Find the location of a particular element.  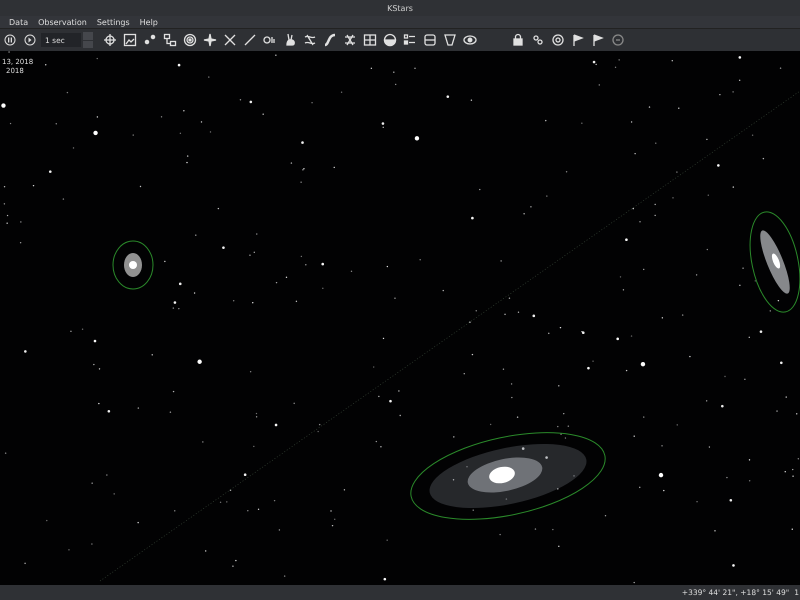

star-icon is located at coordinates (210, 40).